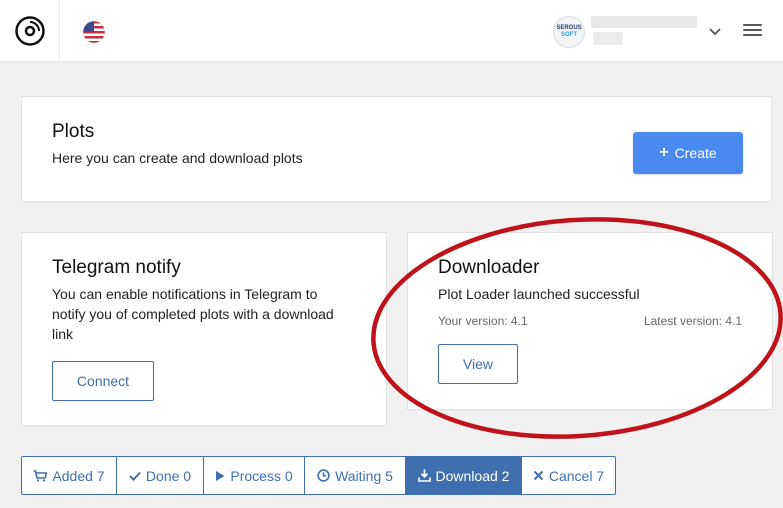 The height and width of the screenshot is (508, 783). What do you see at coordinates (692, 321) in the screenshot?
I see `latest-version: Latest version: 4.1` at bounding box center [692, 321].